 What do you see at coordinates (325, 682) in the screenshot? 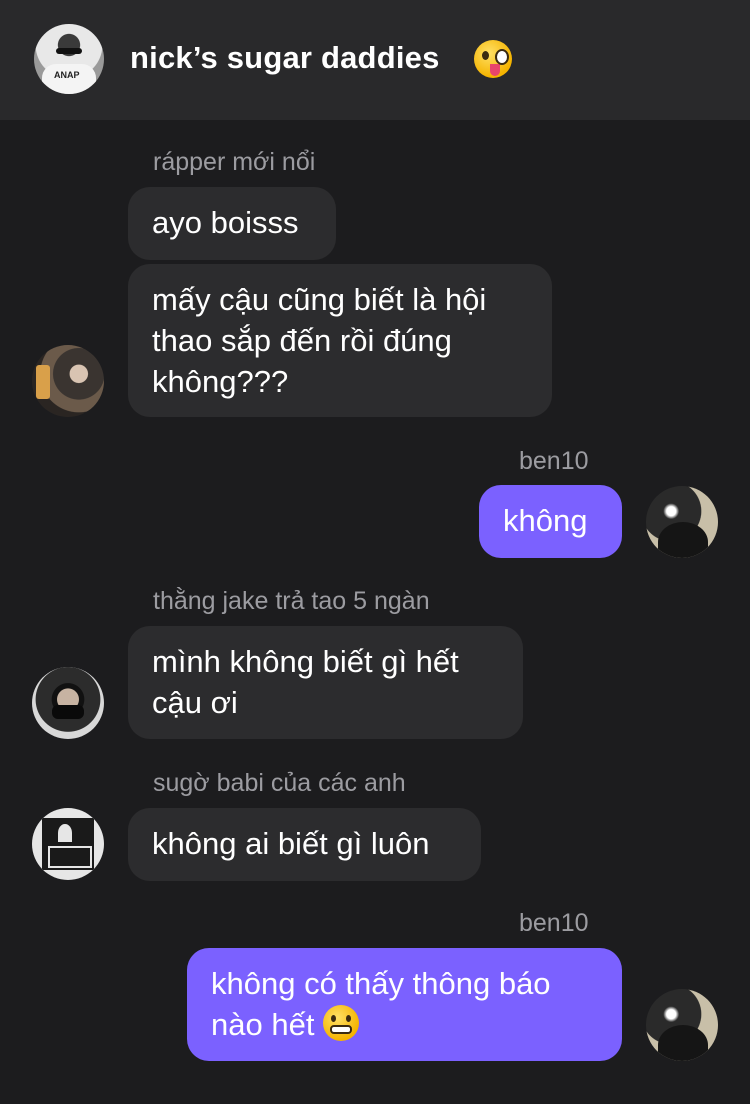
I see `message-bubble: mình không biết gì hết cậu ơi` at bounding box center [325, 682].